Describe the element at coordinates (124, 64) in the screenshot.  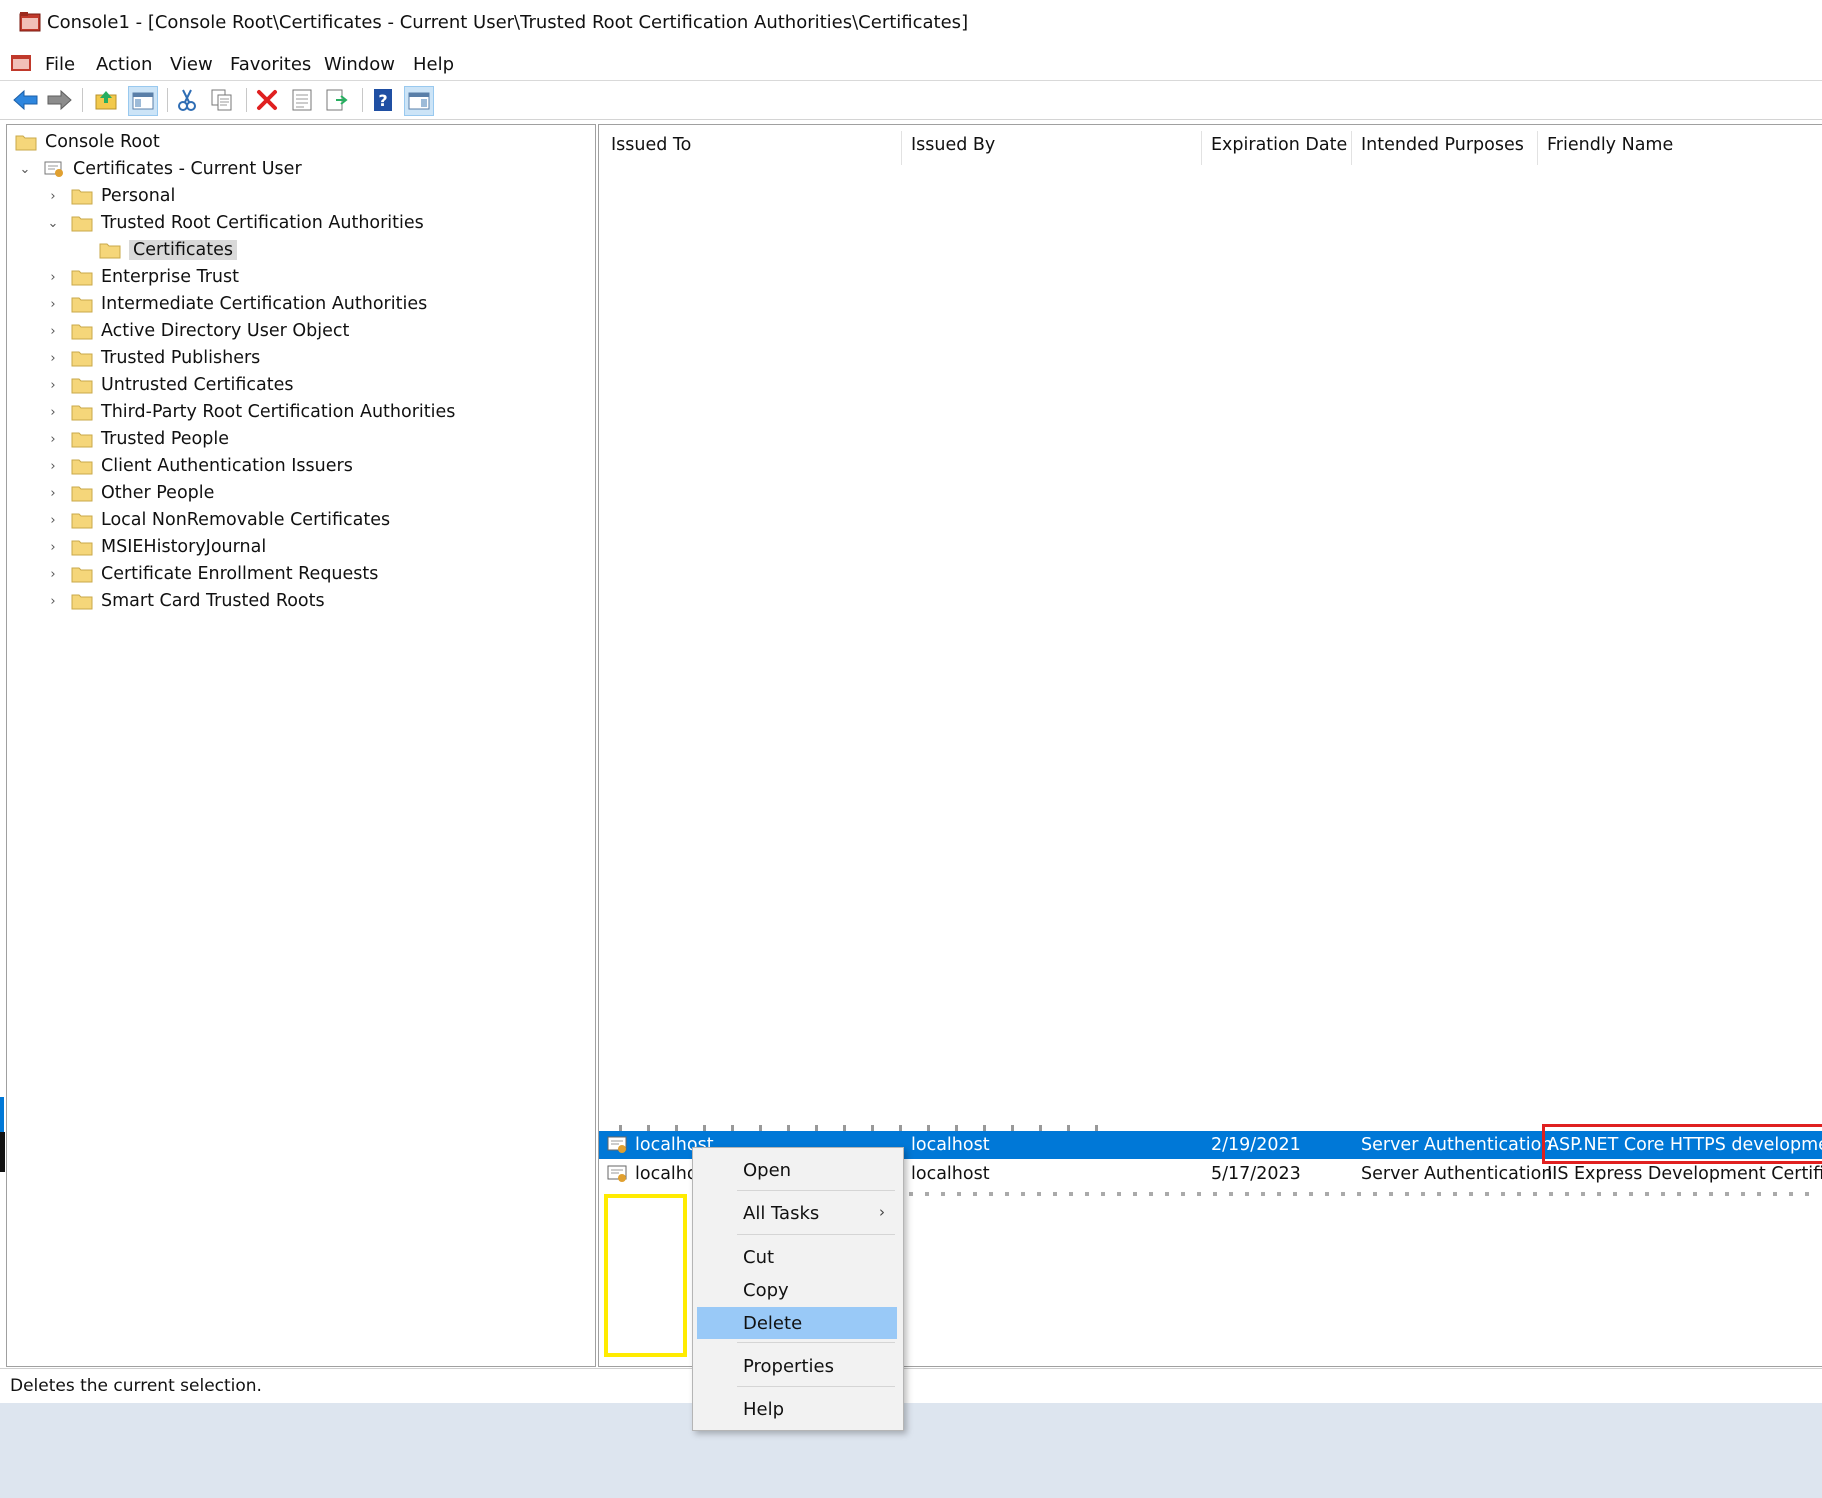
I see `menu-action: Action` at that location.